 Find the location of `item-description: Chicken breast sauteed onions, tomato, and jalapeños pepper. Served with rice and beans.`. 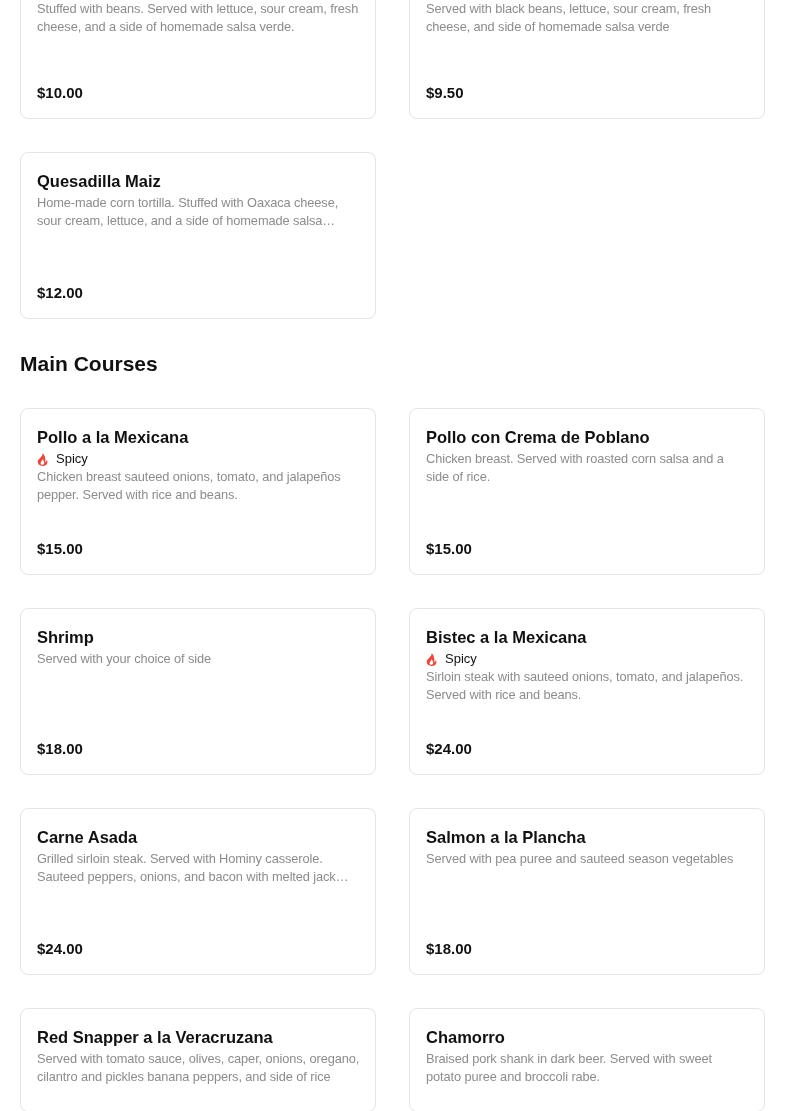

item-description: Chicken breast sauteed onions, tomato, and jalapeños pepper. Served with rice and beans. is located at coordinates (189, 486).